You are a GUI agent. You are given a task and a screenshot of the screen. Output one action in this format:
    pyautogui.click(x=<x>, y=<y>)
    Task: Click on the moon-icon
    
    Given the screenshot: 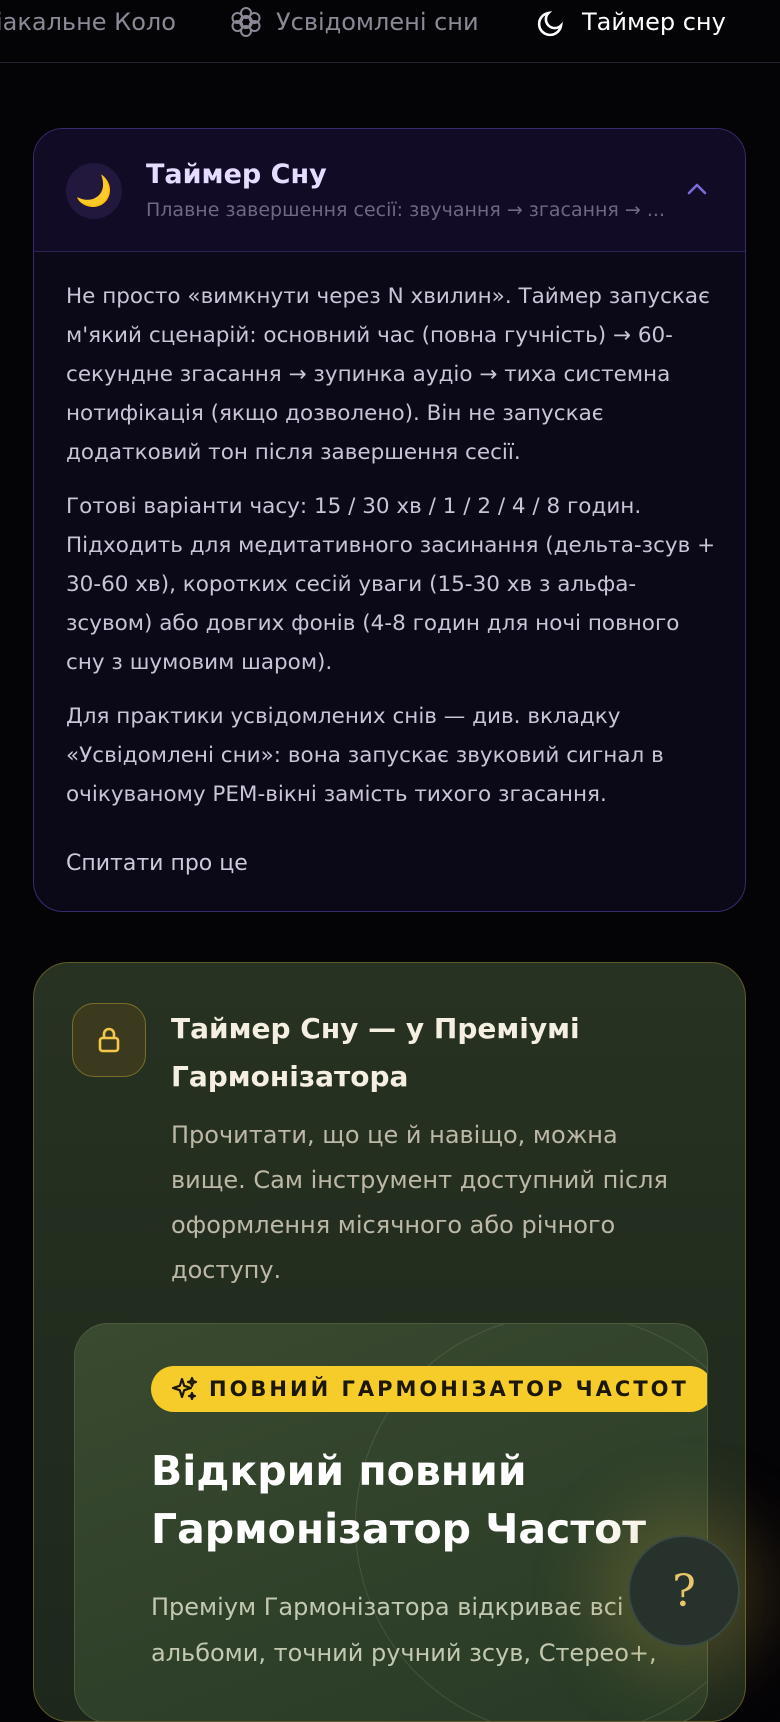 What is the action you would take?
    pyautogui.click(x=550, y=24)
    